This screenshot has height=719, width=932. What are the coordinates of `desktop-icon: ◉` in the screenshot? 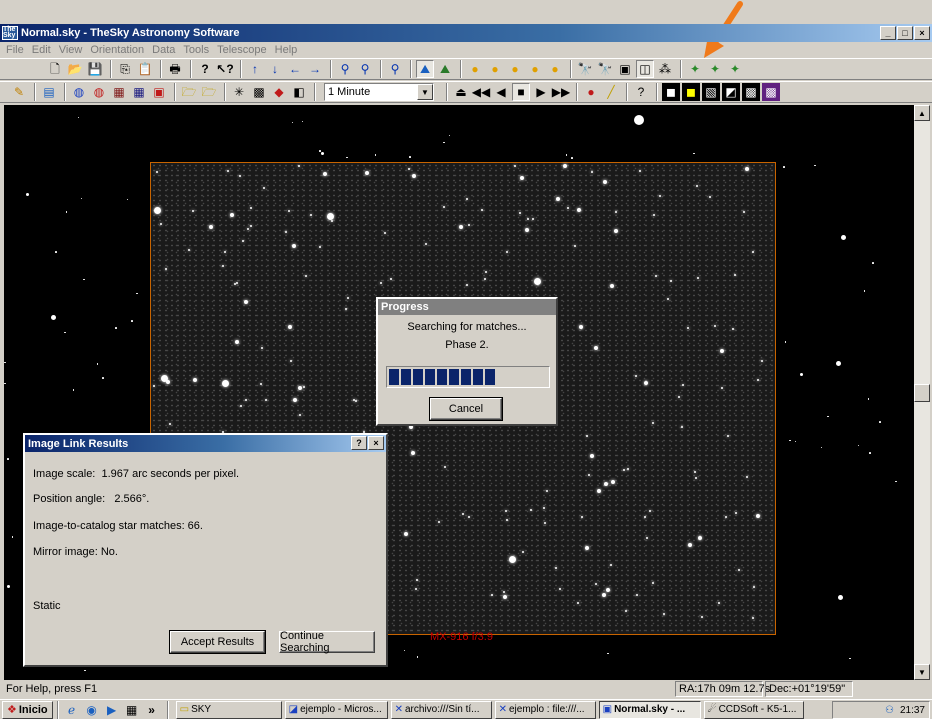 It's located at (92, 710).